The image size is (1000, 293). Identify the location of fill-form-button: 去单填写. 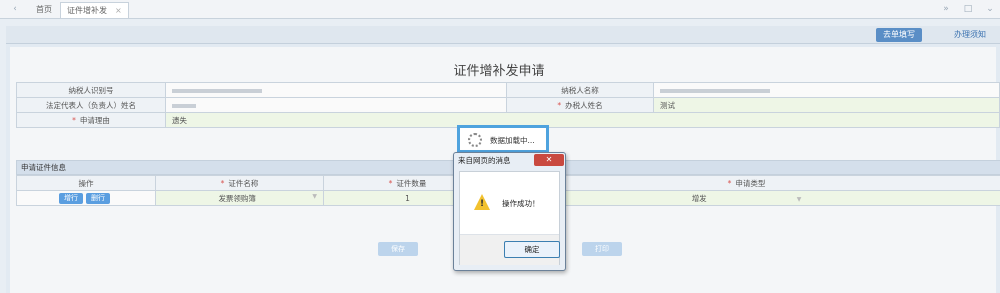
(899, 35).